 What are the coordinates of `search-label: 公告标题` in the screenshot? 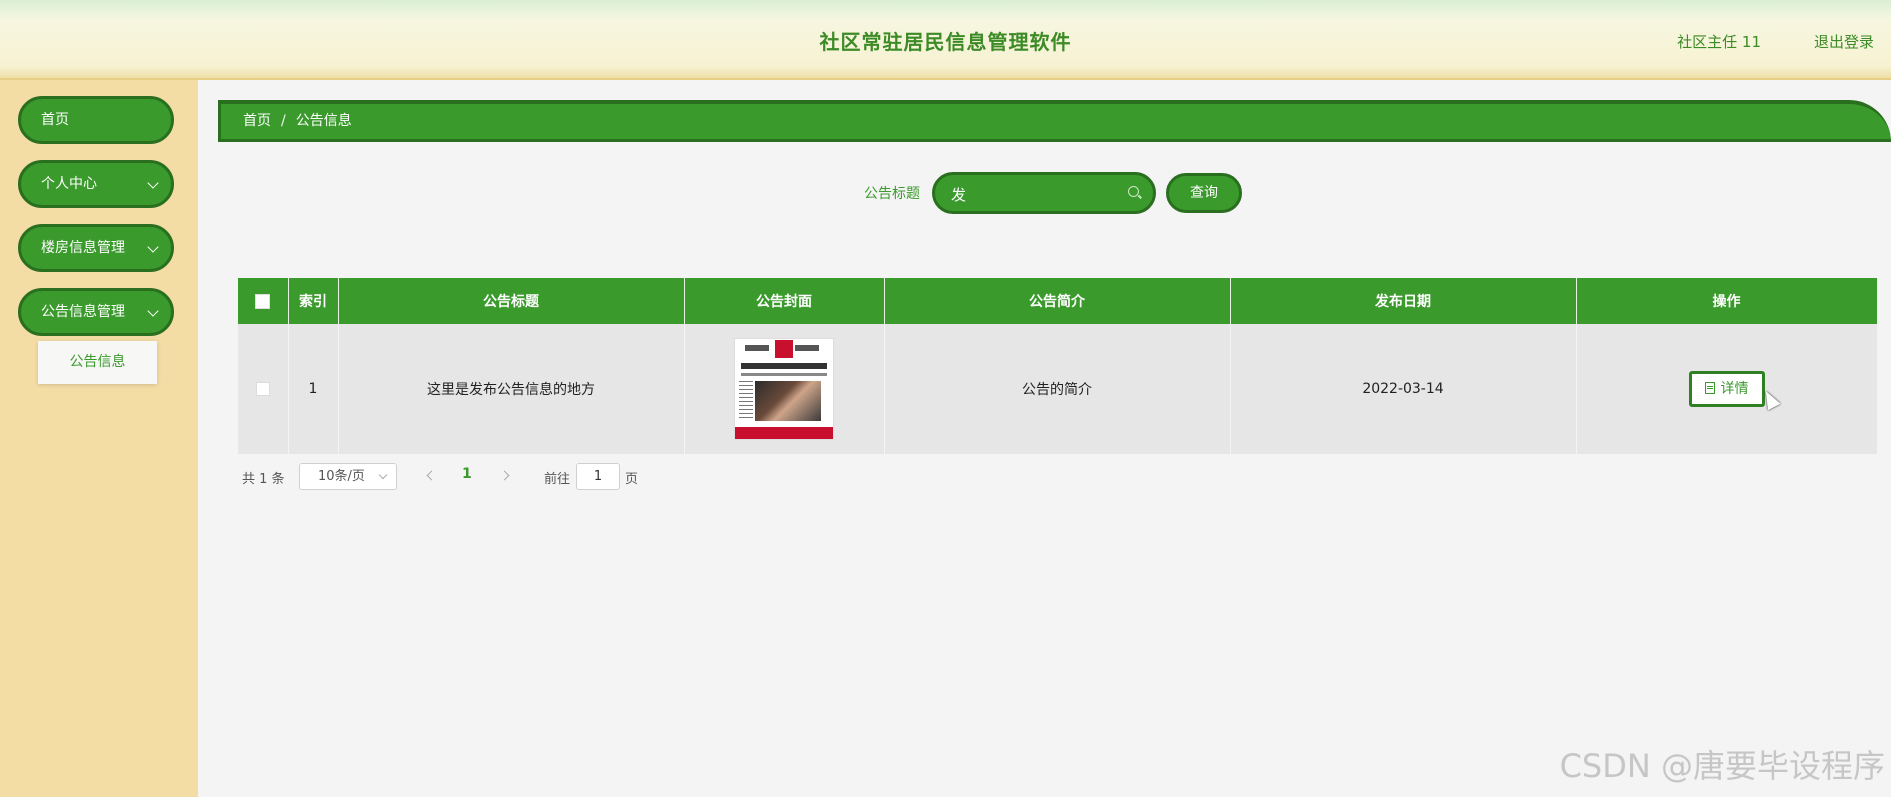 It's located at (892, 194).